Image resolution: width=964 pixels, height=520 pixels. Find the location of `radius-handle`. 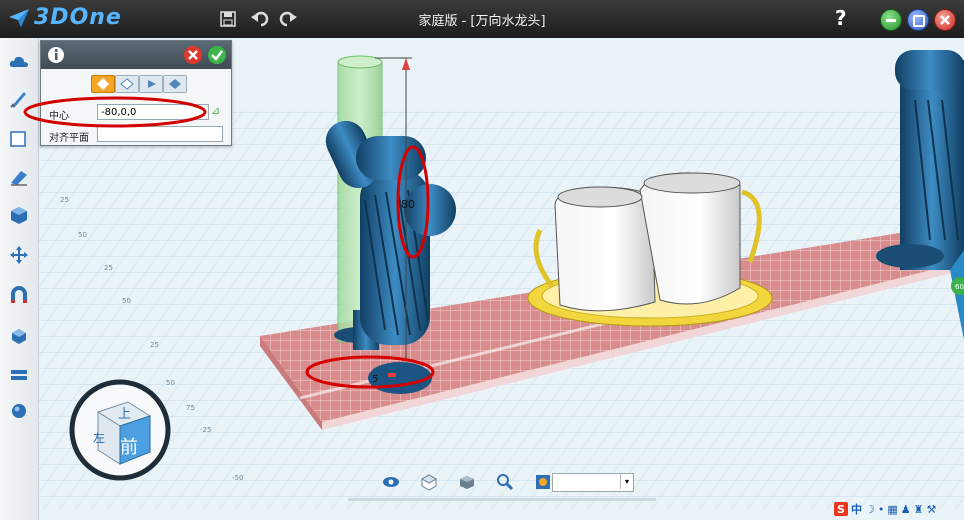

radius-handle is located at coordinates (392, 375).